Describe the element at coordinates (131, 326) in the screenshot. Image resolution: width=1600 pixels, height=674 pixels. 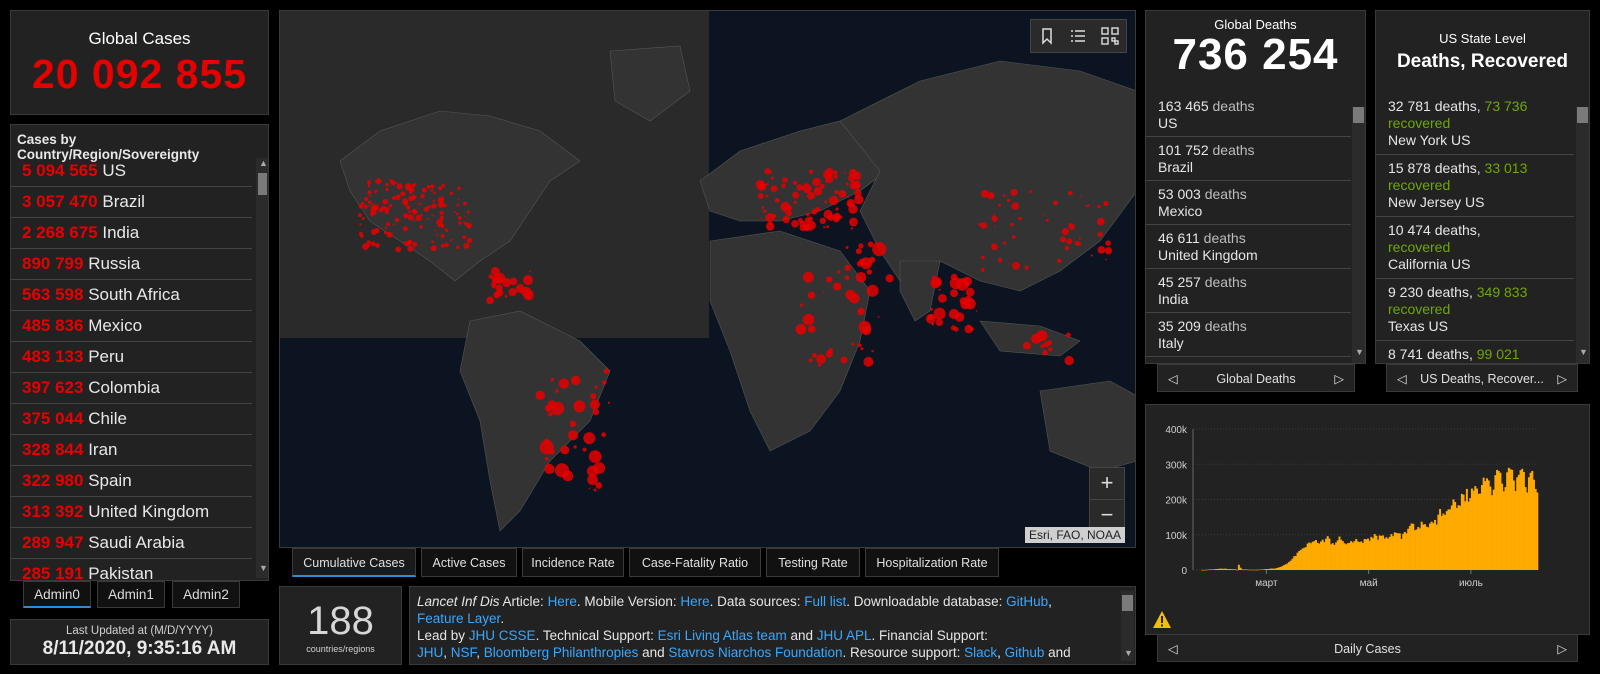
I see `country-row: 485 836 Mexico` at that location.